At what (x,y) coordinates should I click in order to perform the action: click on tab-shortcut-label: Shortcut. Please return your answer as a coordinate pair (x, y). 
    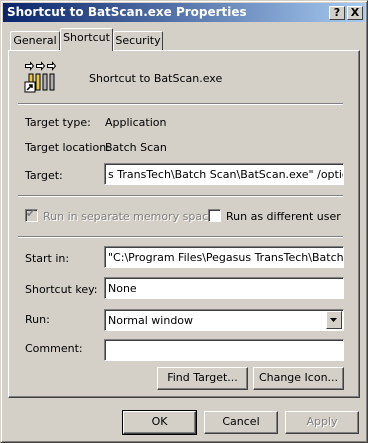
    Looking at the image, I should click on (86, 37).